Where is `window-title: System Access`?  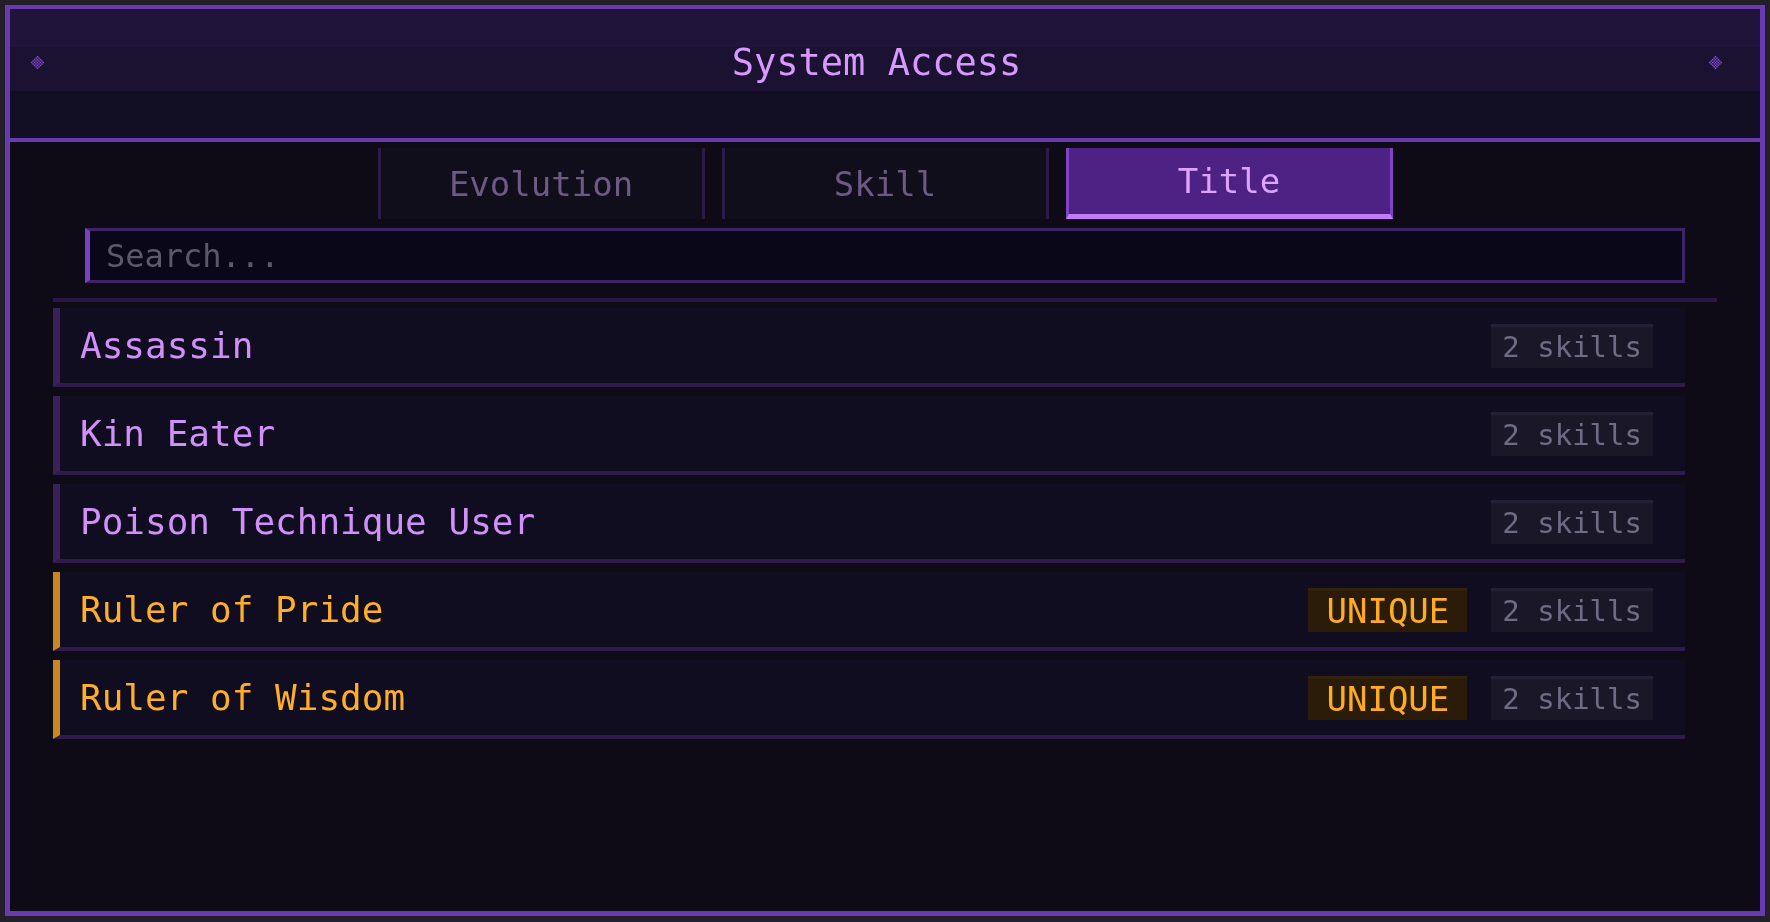
window-title: System Access is located at coordinates (876, 63).